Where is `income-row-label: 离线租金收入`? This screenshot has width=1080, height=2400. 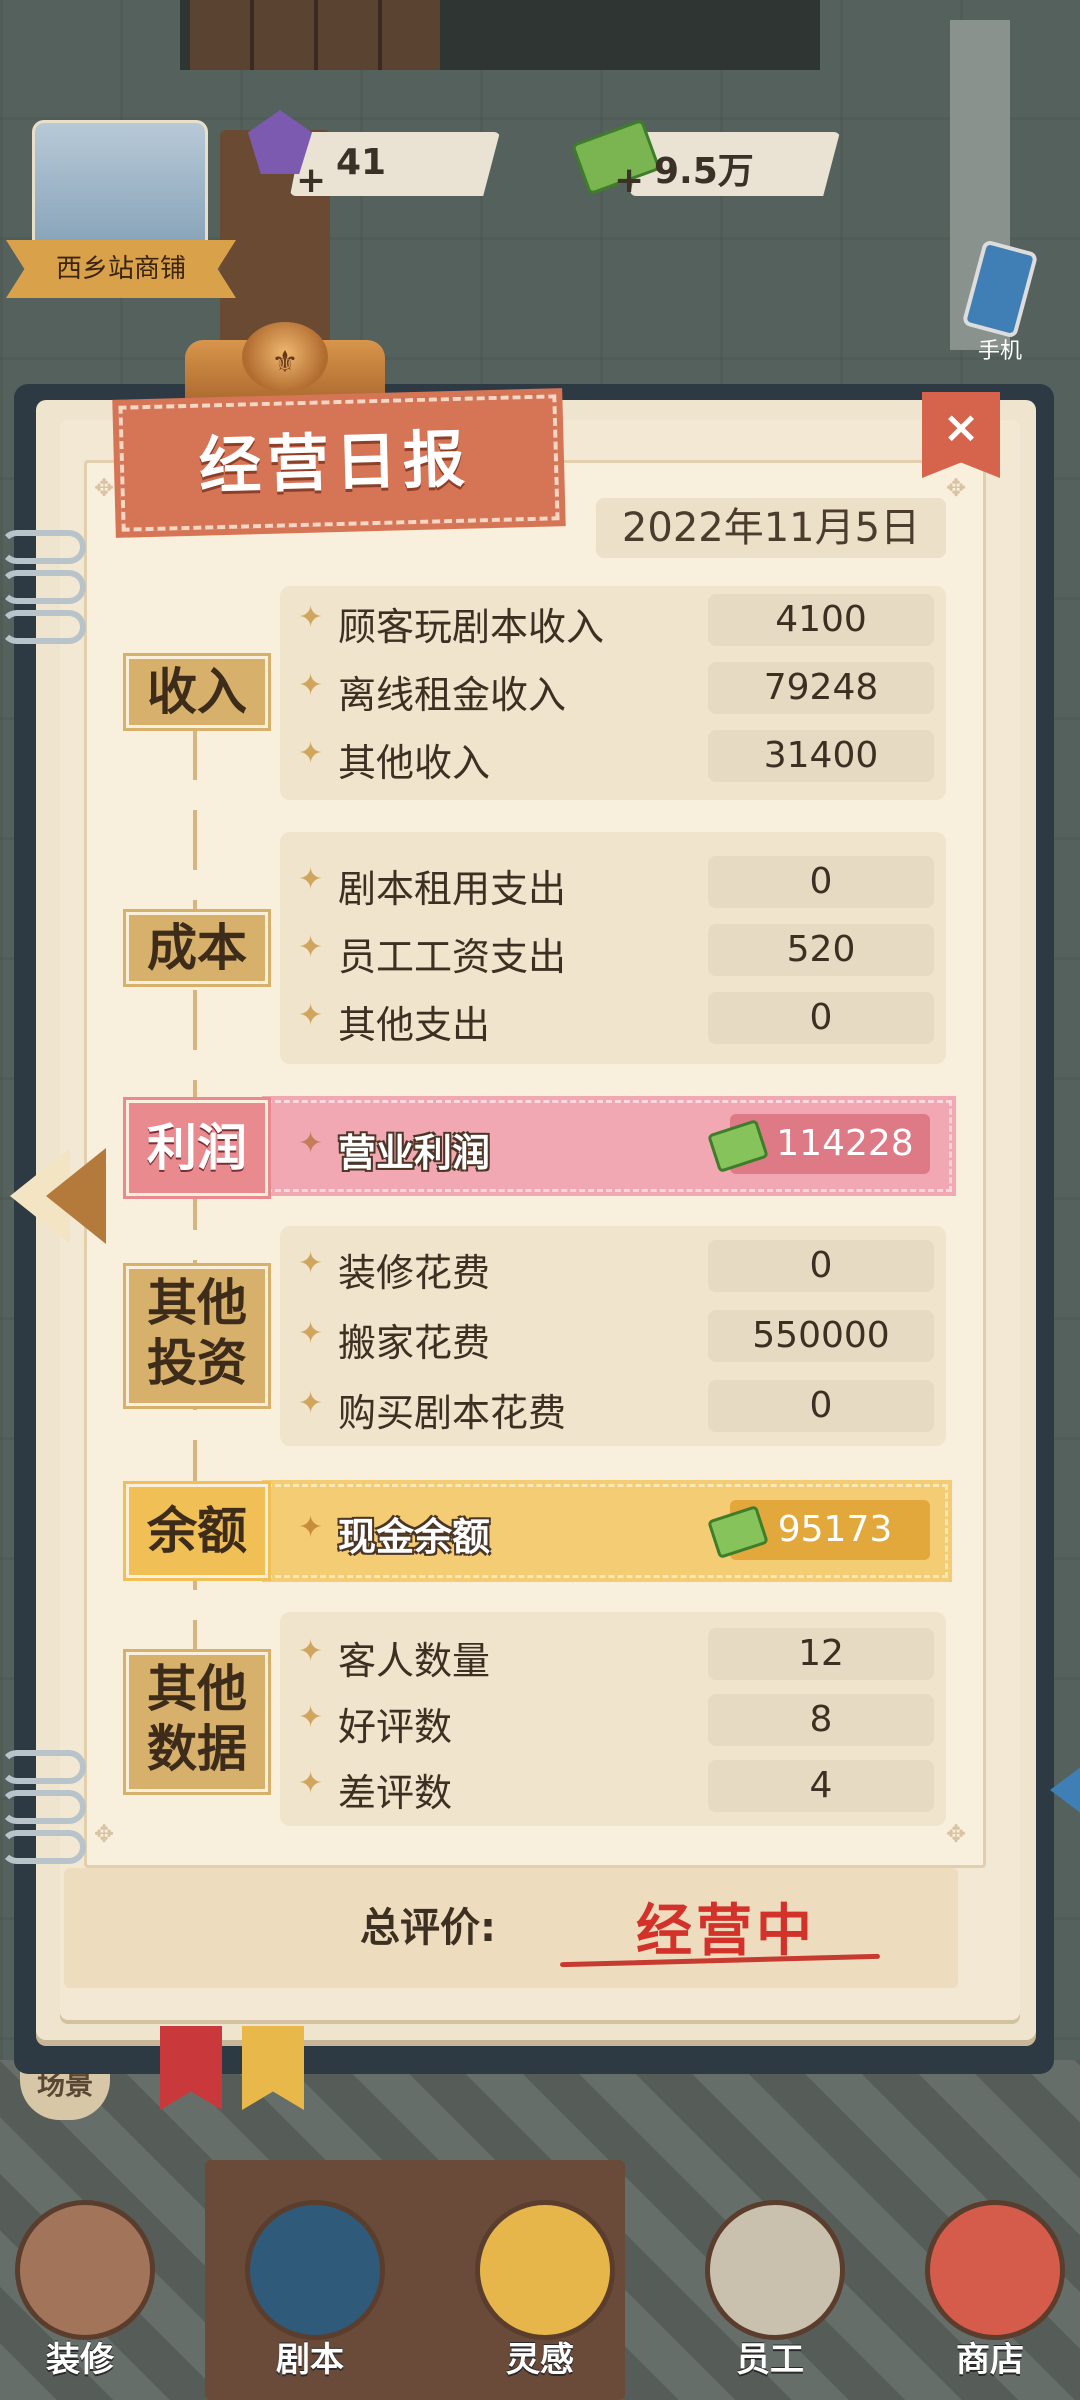
income-row-label: 离线租金收入 is located at coordinates (452, 695).